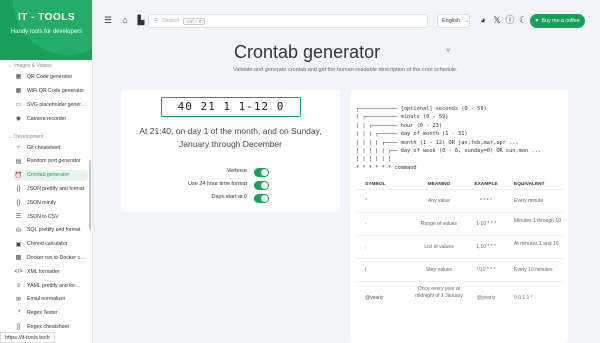 The image size is (600, 343). I want to click on table-cell-equivalent: 0 0 1 1 *, so click(523, 297).